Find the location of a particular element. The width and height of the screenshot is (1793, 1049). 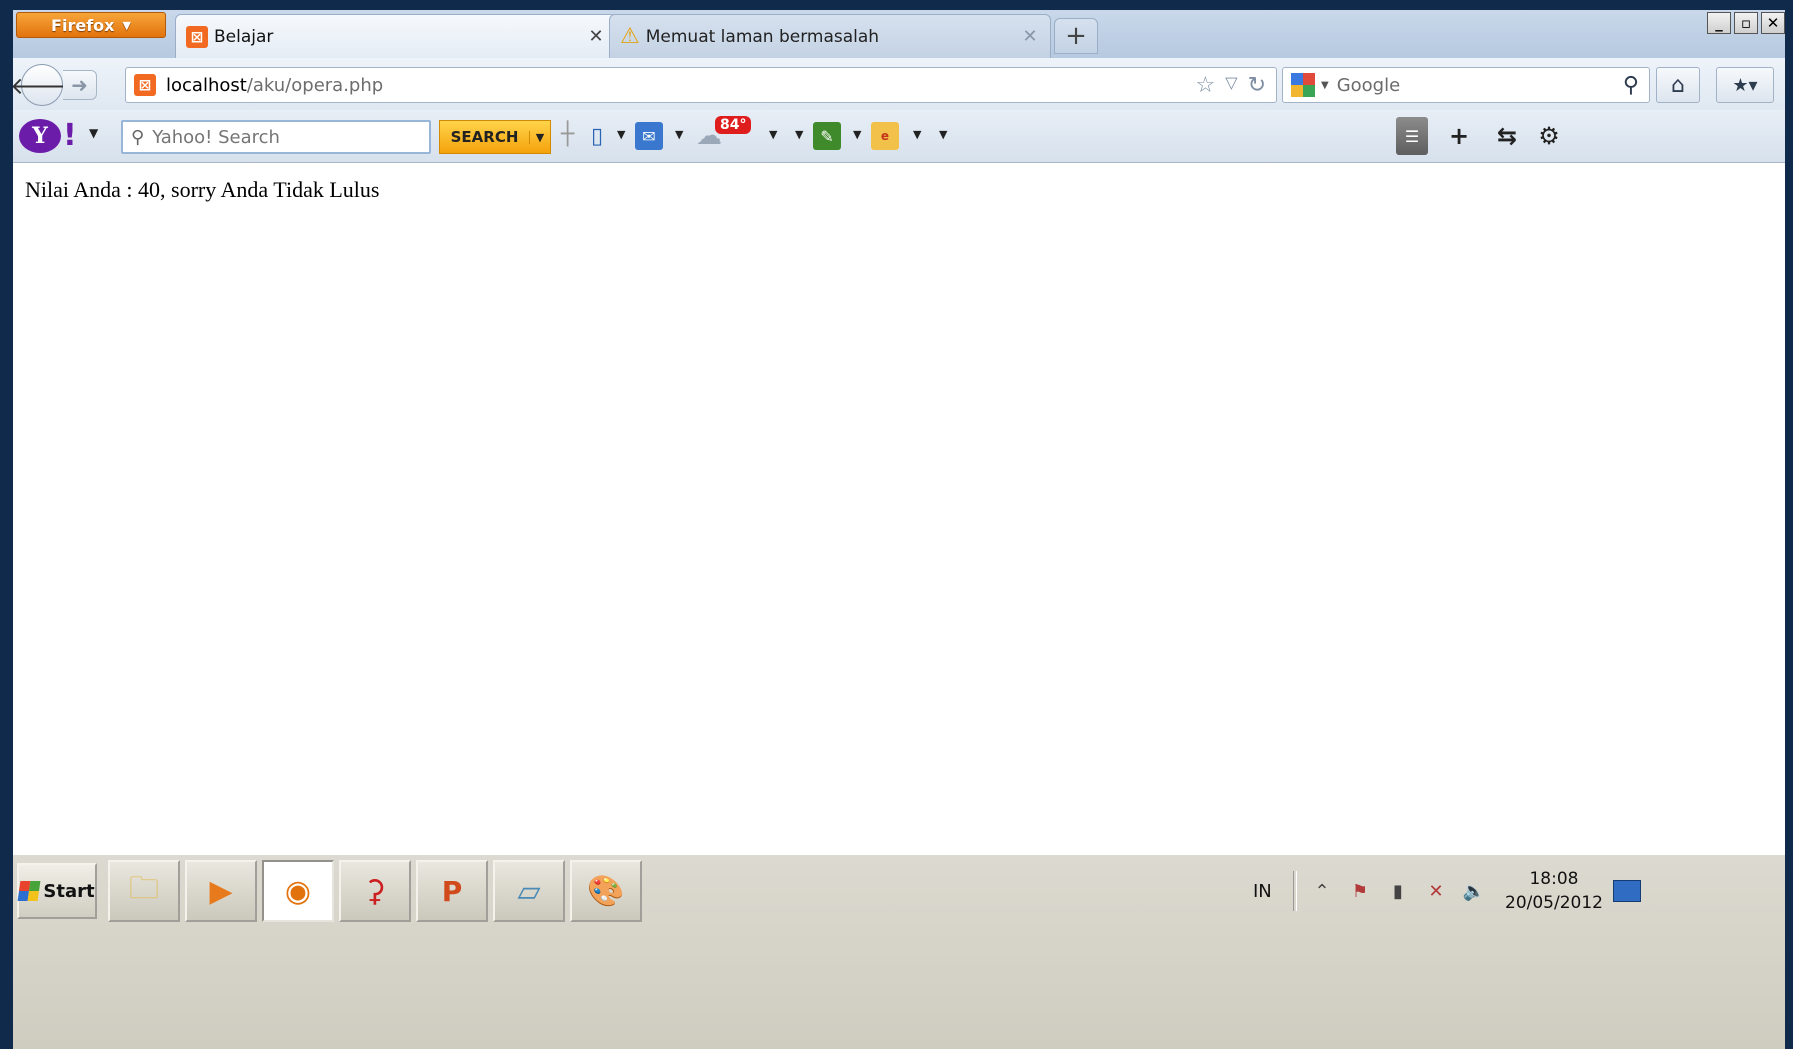

history-dropdown-icon: ▽ is located at coordinates (1231, 85).